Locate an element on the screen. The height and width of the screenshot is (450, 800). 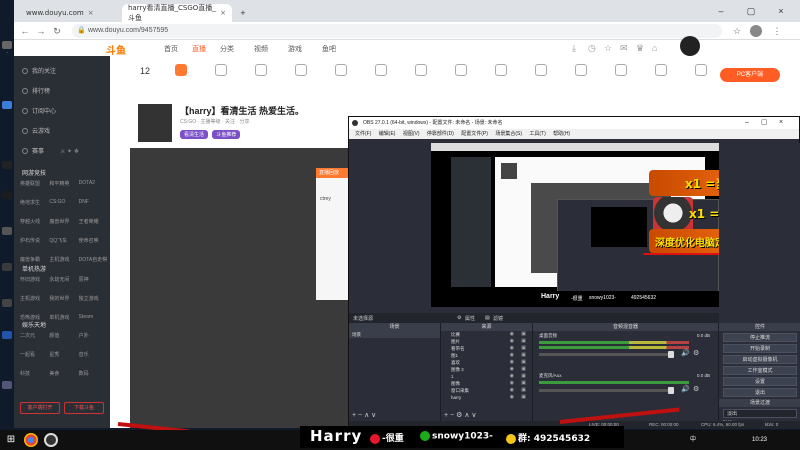
sidebar-link: 穿越火线 is located at coordinates (34, 221).